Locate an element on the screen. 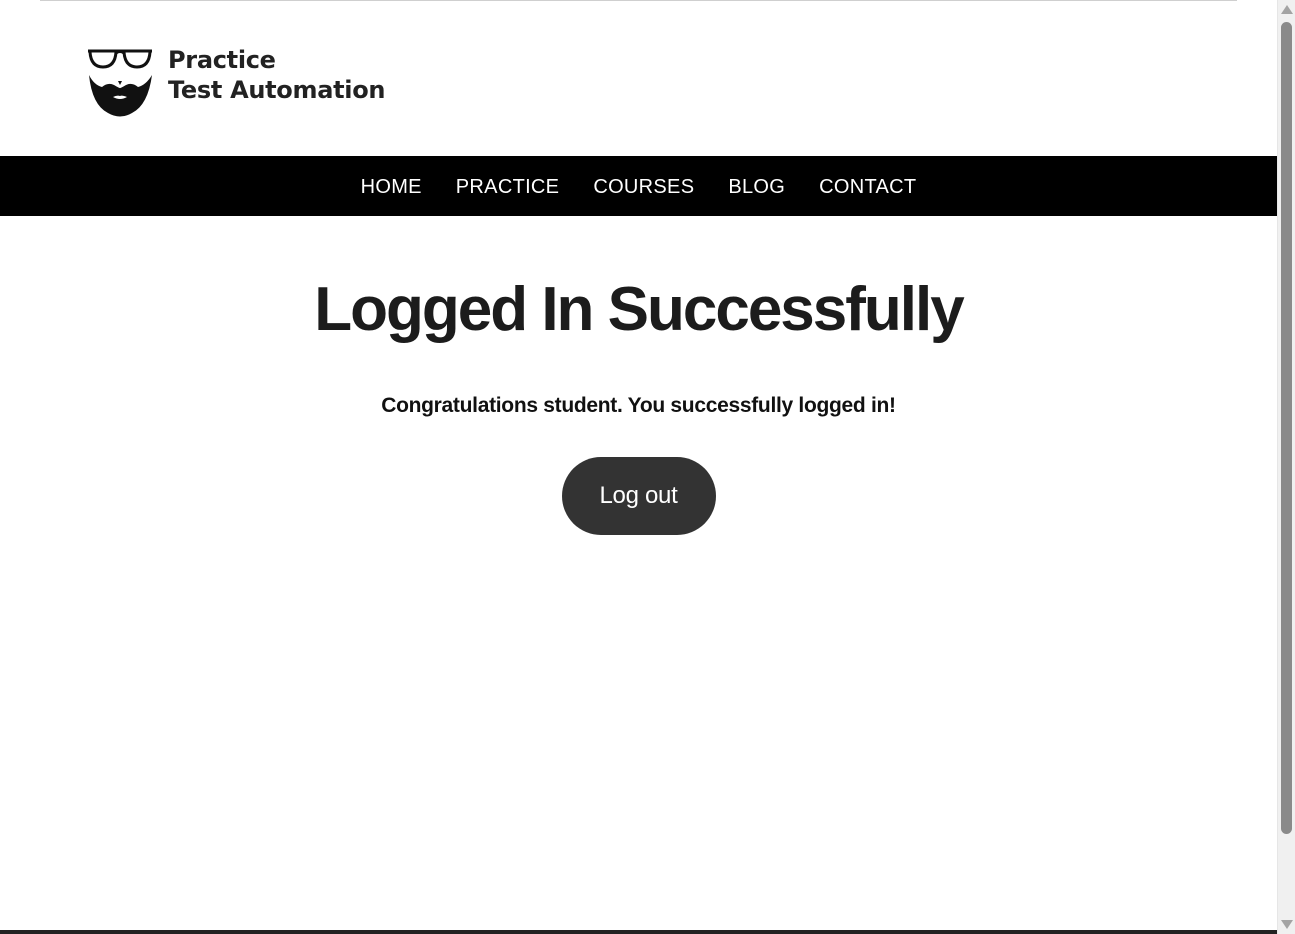  vertical-scrollbar is located at coordinates (1286, 467).